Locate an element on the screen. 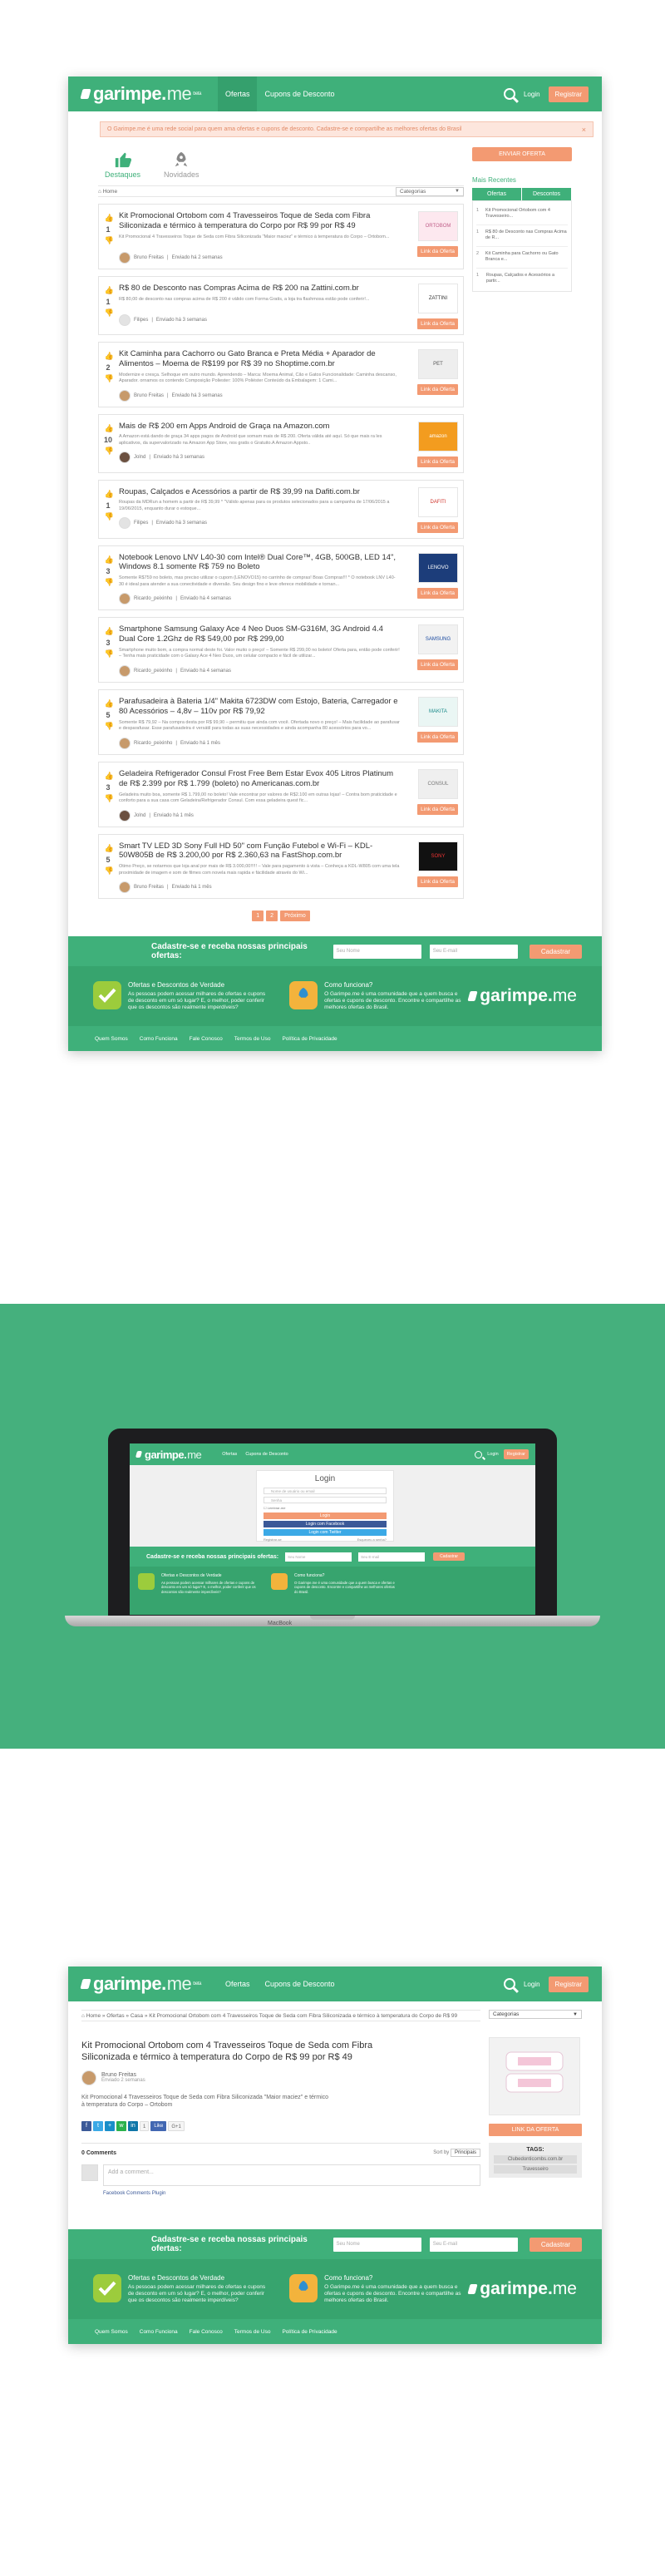 The height and width of the screenshot is (2576, 665). breadcrumb-home: Home is located at coordinates (110, 192).